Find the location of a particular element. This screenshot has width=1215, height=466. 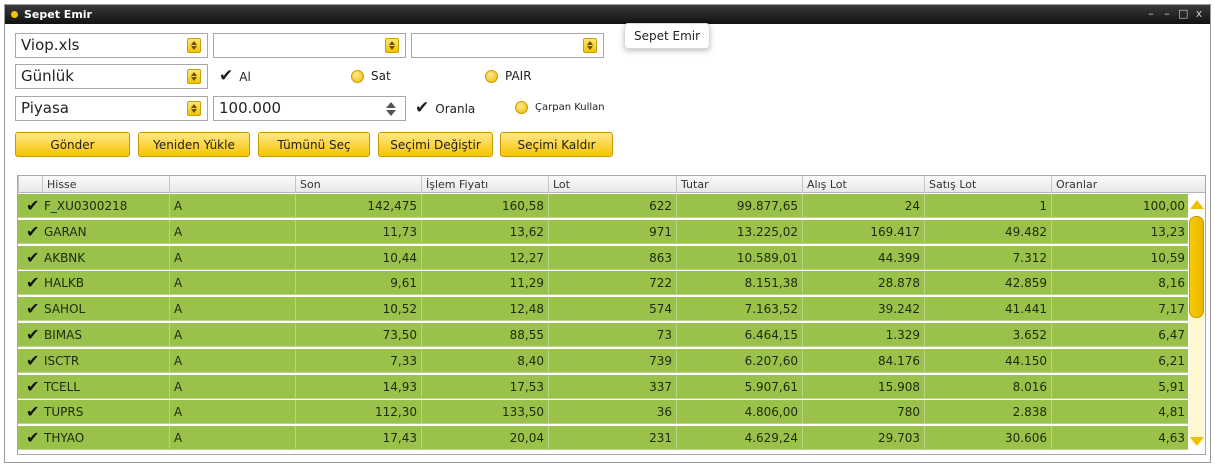

table-cell: 39.242 is located at coordinates (863, 309).